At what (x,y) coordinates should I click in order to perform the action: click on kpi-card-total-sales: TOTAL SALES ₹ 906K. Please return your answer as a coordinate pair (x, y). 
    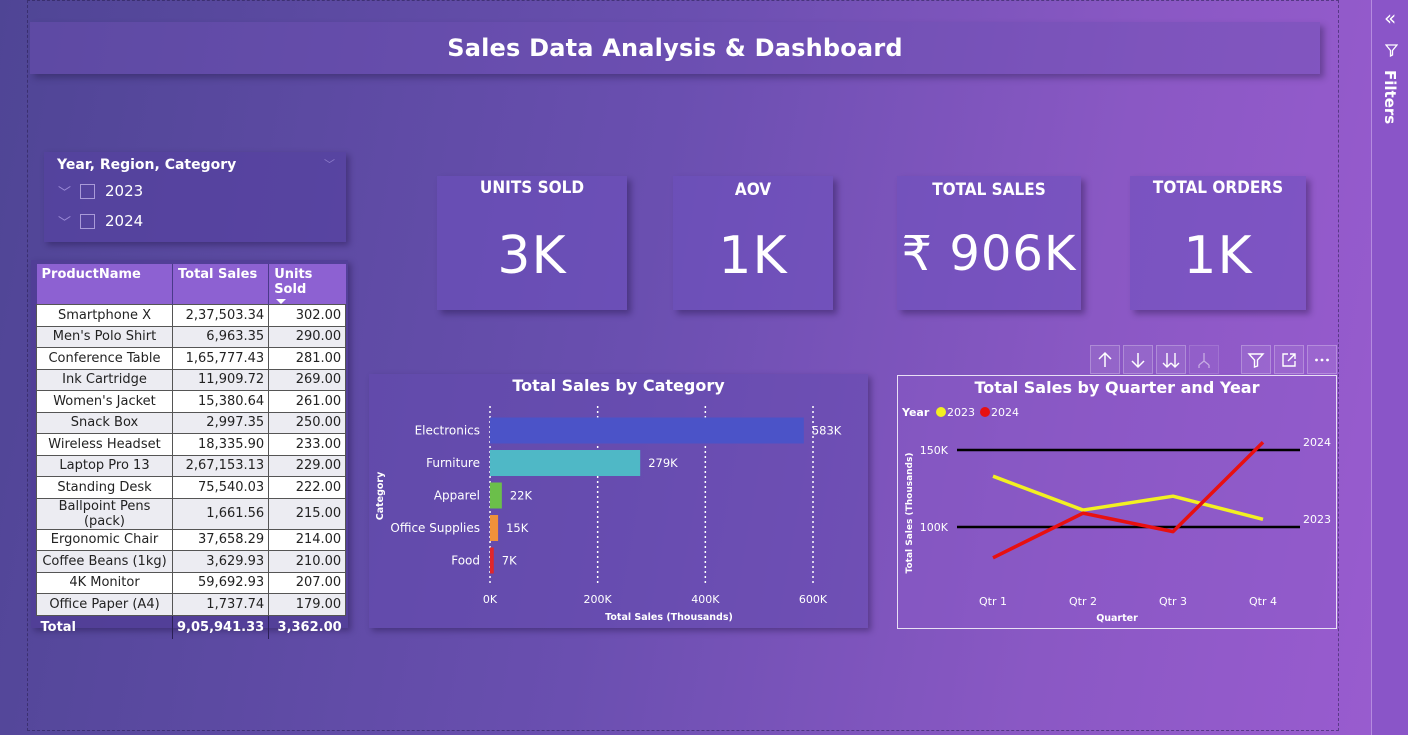
    Looking at the image, I should click on (989, 243).